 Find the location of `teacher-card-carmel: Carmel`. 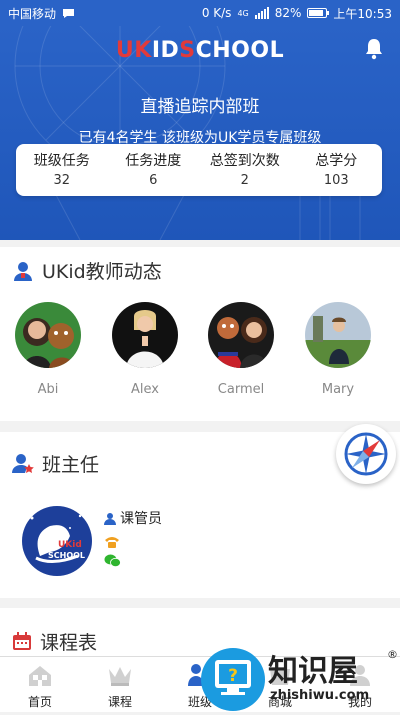

teacher-card-carmel: Carmel is located at coordinates (241, 349).